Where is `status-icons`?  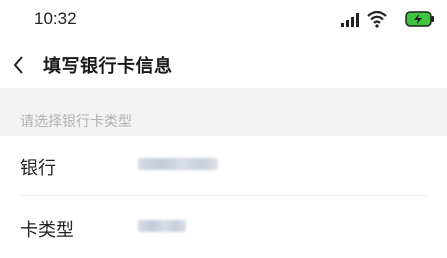
status-icons is located at coordinates (380, 20).